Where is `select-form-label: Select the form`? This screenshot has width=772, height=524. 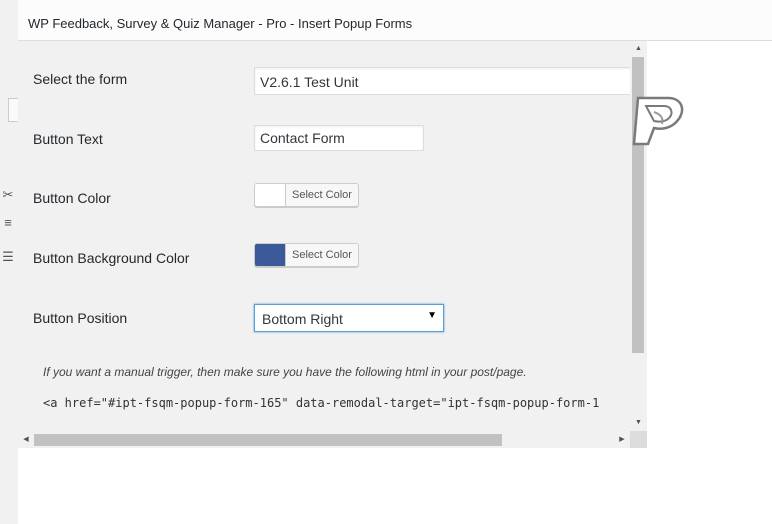 select-form-label: Select the form is located at coordinates (80, 79).